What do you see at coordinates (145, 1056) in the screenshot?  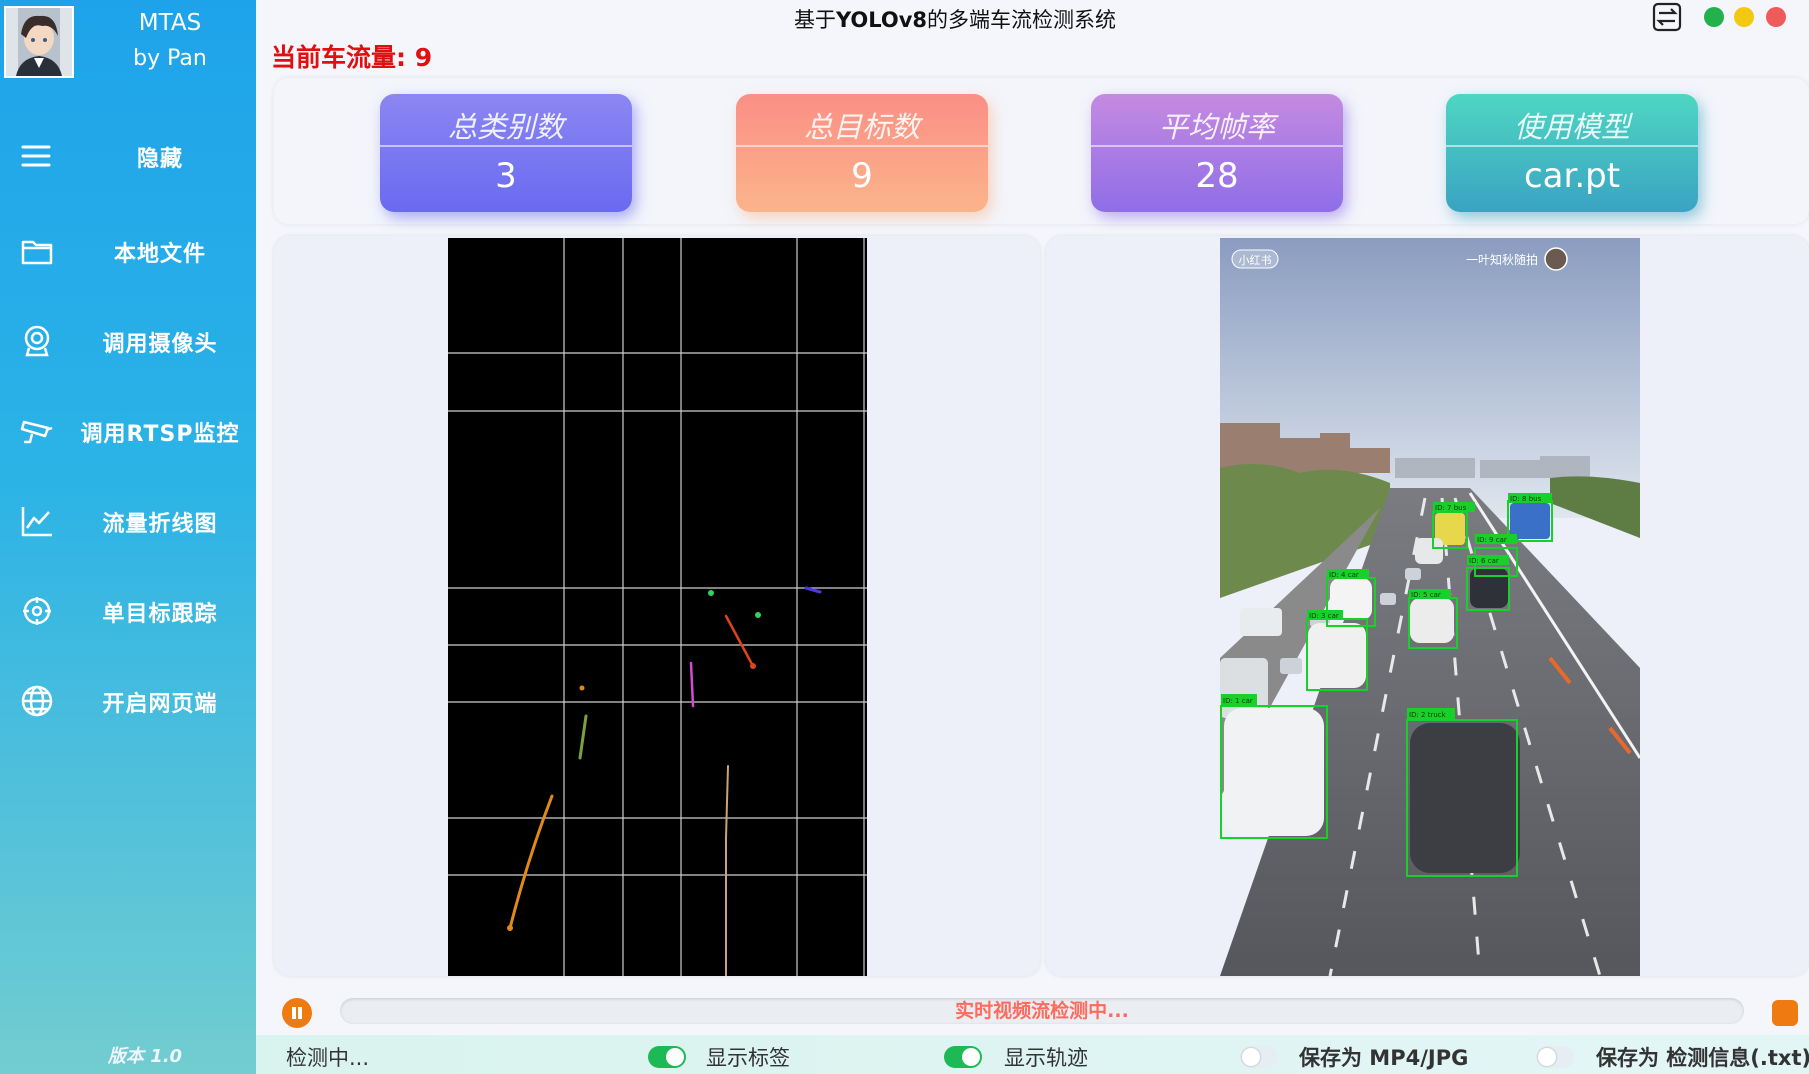 I see `version-label: 版本 1.0` at bounding box center [145, 1056].